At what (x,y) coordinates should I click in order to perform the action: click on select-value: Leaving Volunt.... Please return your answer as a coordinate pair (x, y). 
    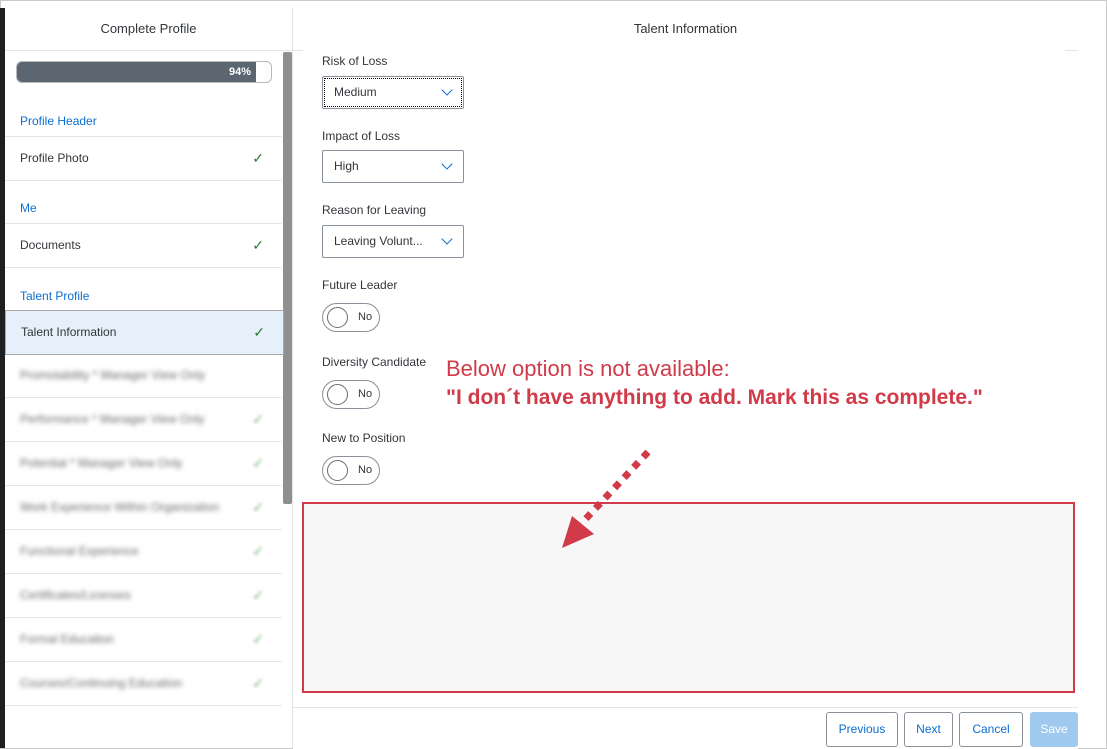
    Looking at the image, I should click on (378, 241).